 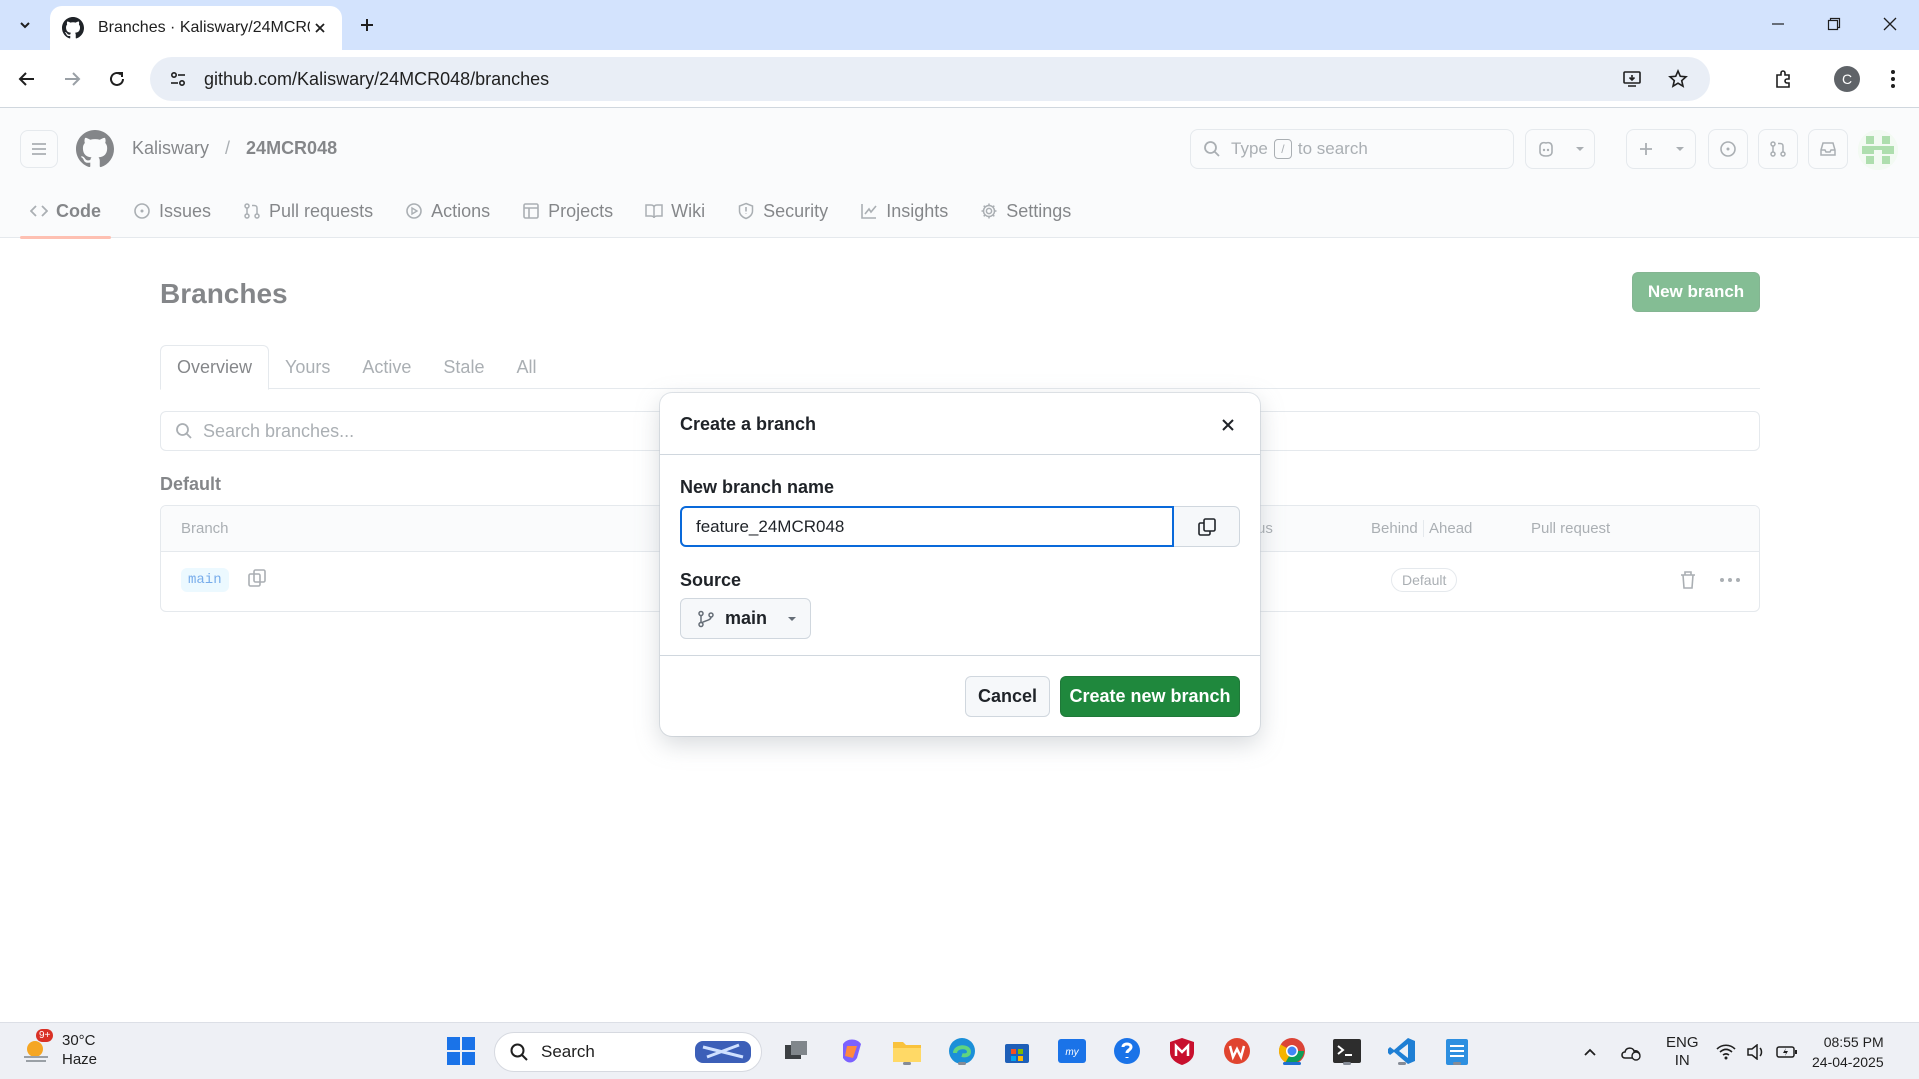 I want to click on get-help-icon, so click(x=1127, y=1051).